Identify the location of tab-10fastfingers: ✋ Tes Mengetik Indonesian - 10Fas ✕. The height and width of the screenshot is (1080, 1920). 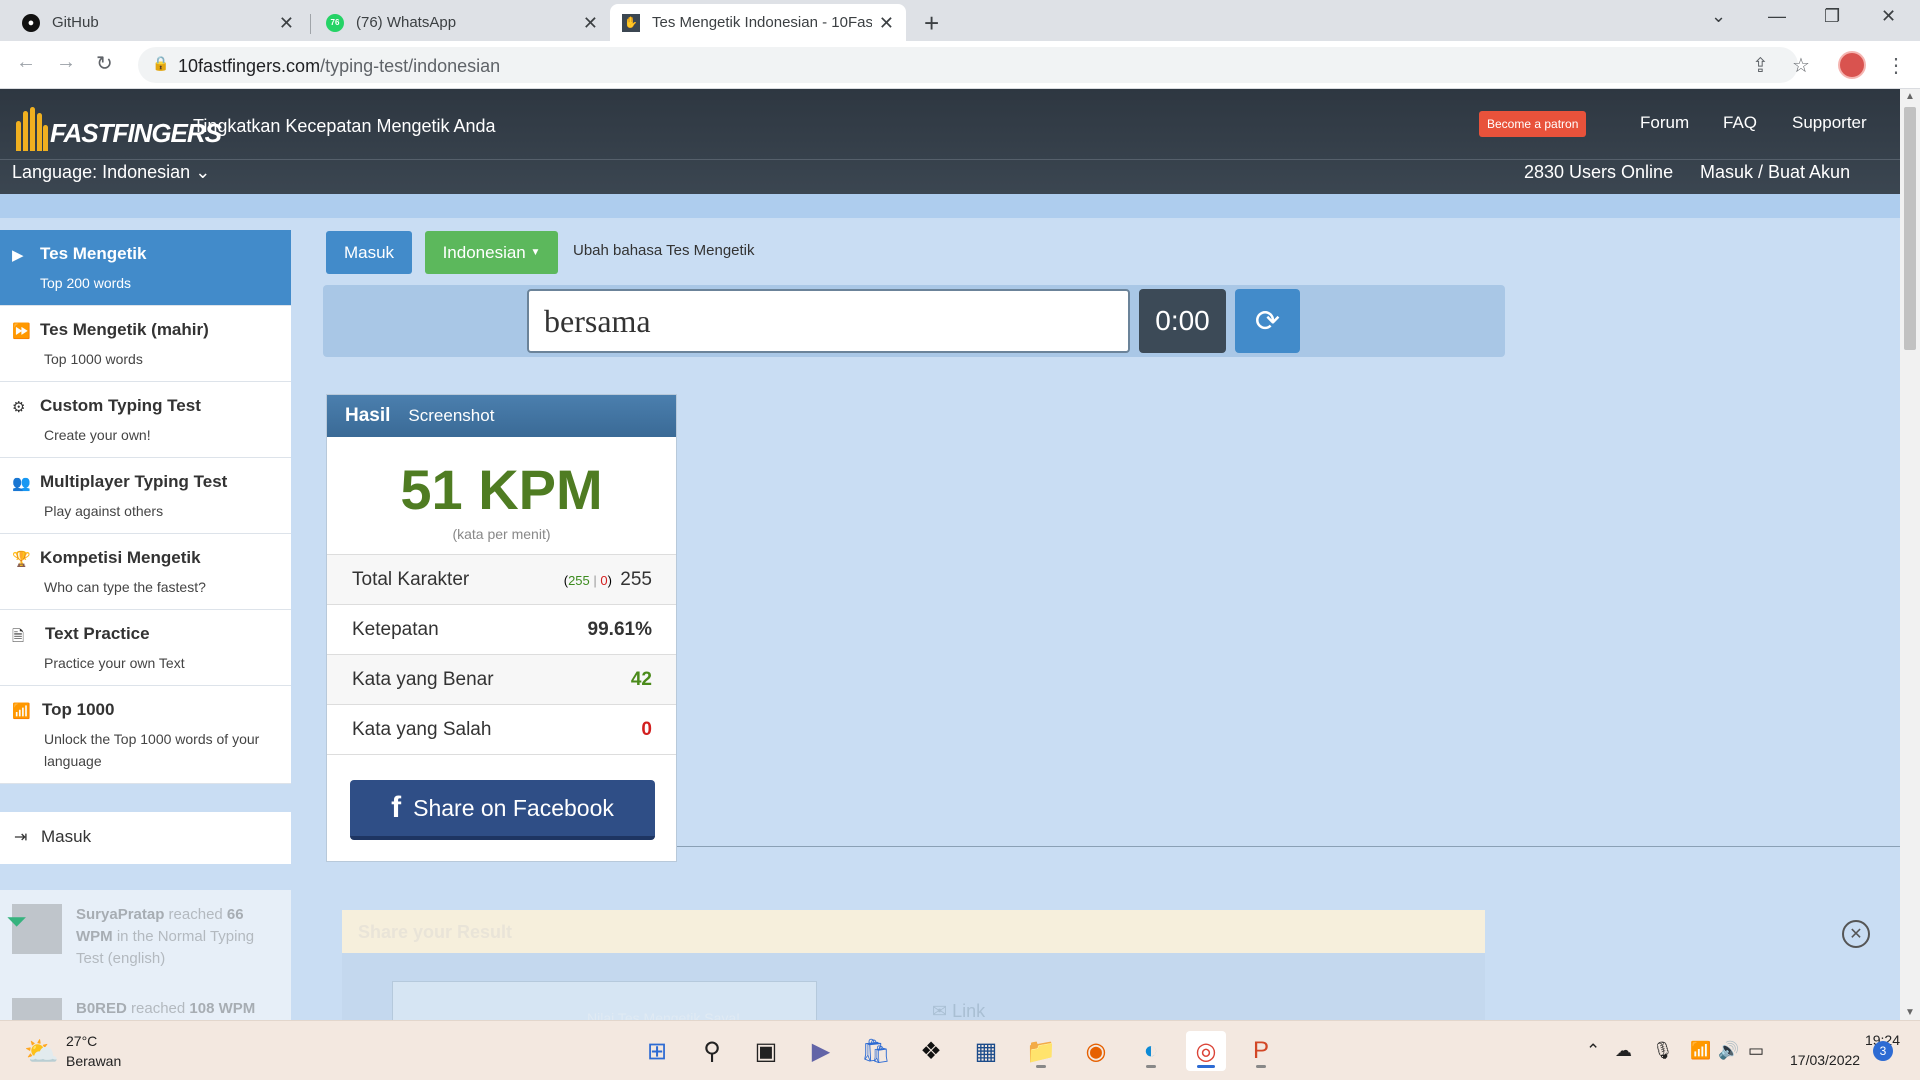
(758, 22).